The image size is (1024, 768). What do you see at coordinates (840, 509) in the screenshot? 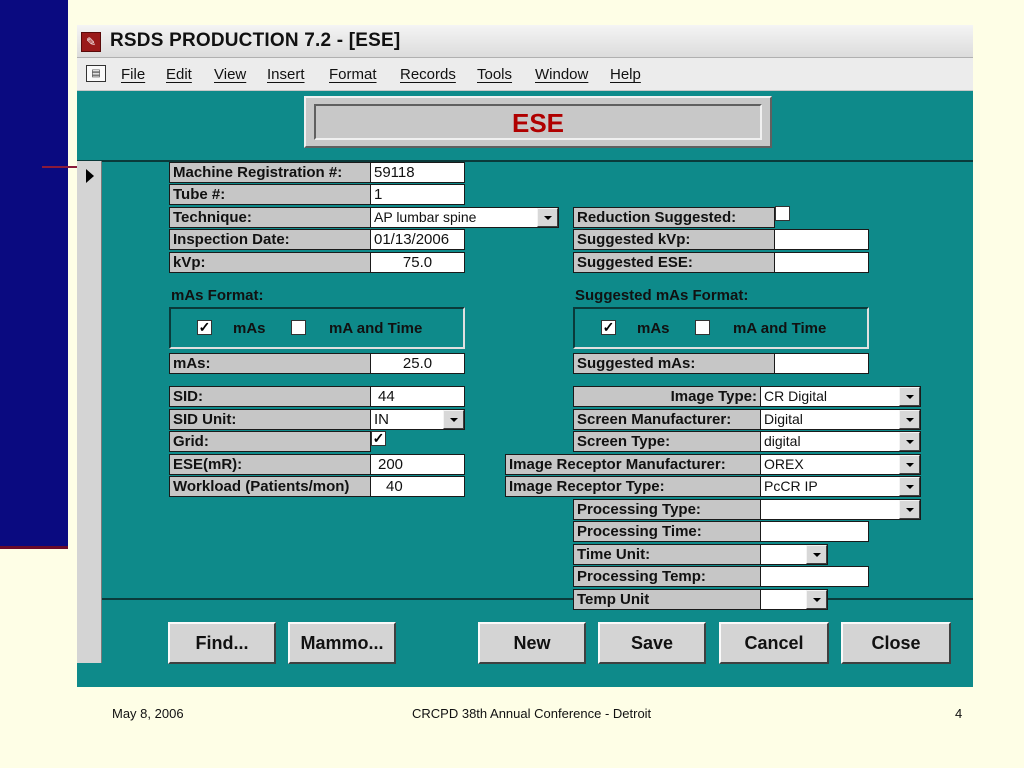
I see `processing-type-select` at bounding box center [840, 509].